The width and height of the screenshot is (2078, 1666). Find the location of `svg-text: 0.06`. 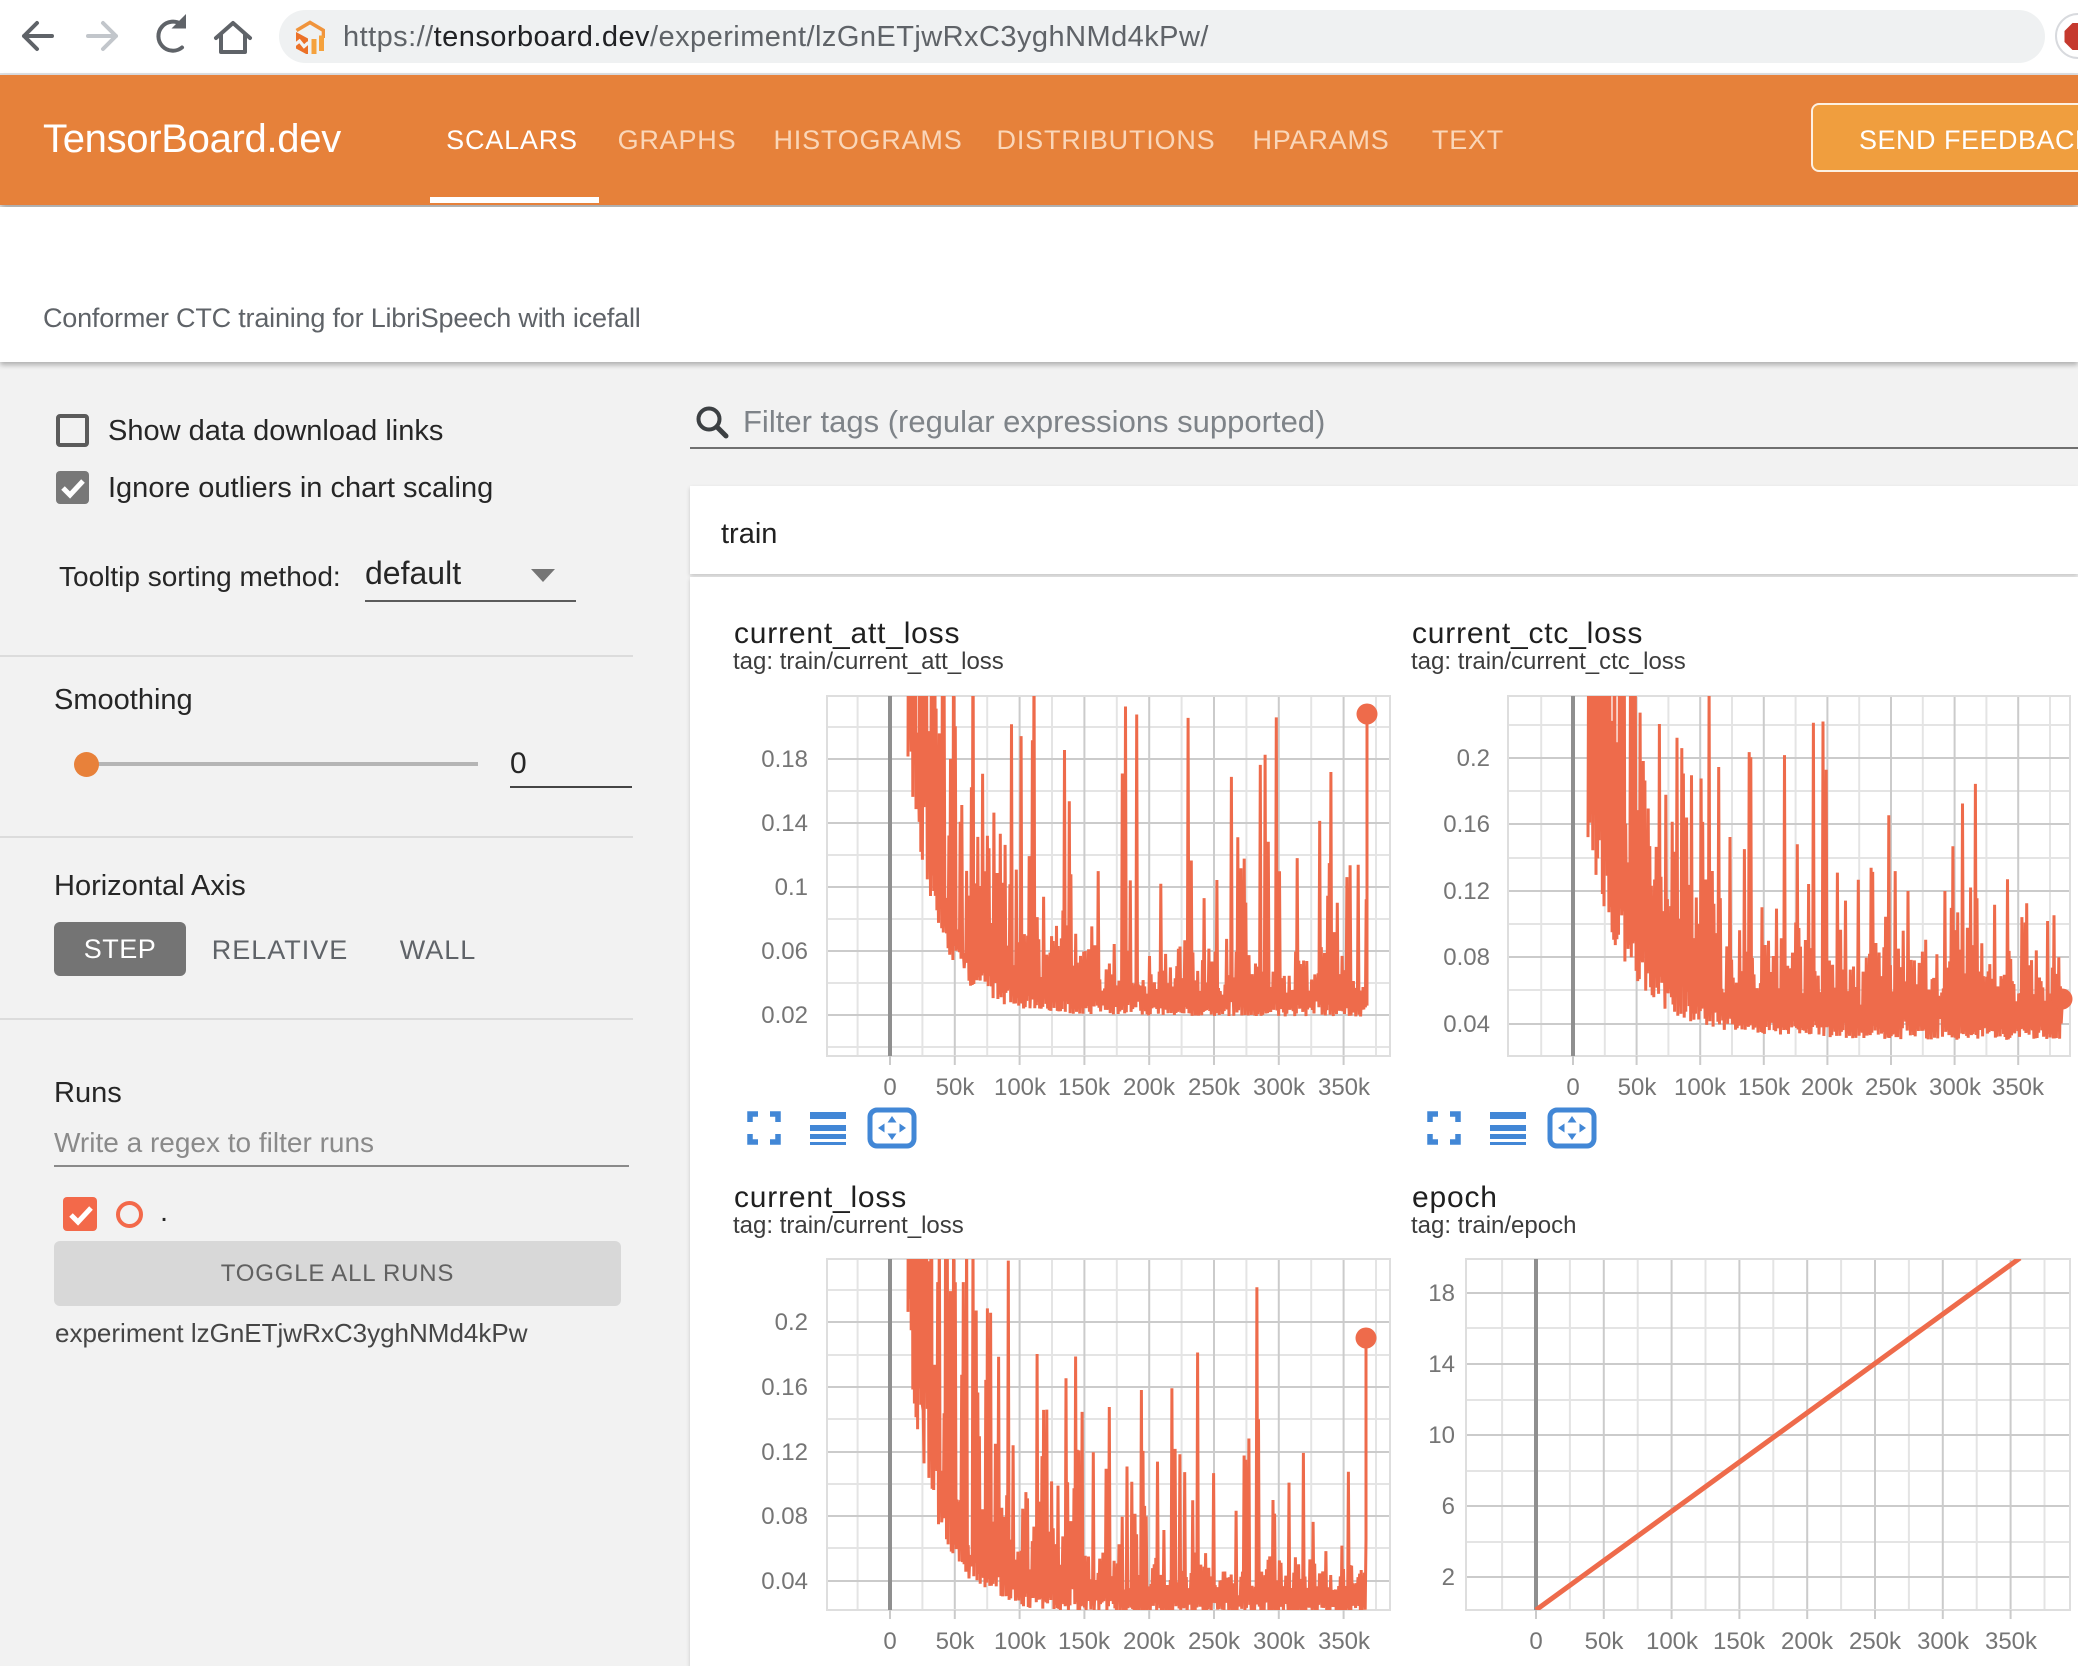

svg-text: 0.06 is located at coordinates (784, 951).